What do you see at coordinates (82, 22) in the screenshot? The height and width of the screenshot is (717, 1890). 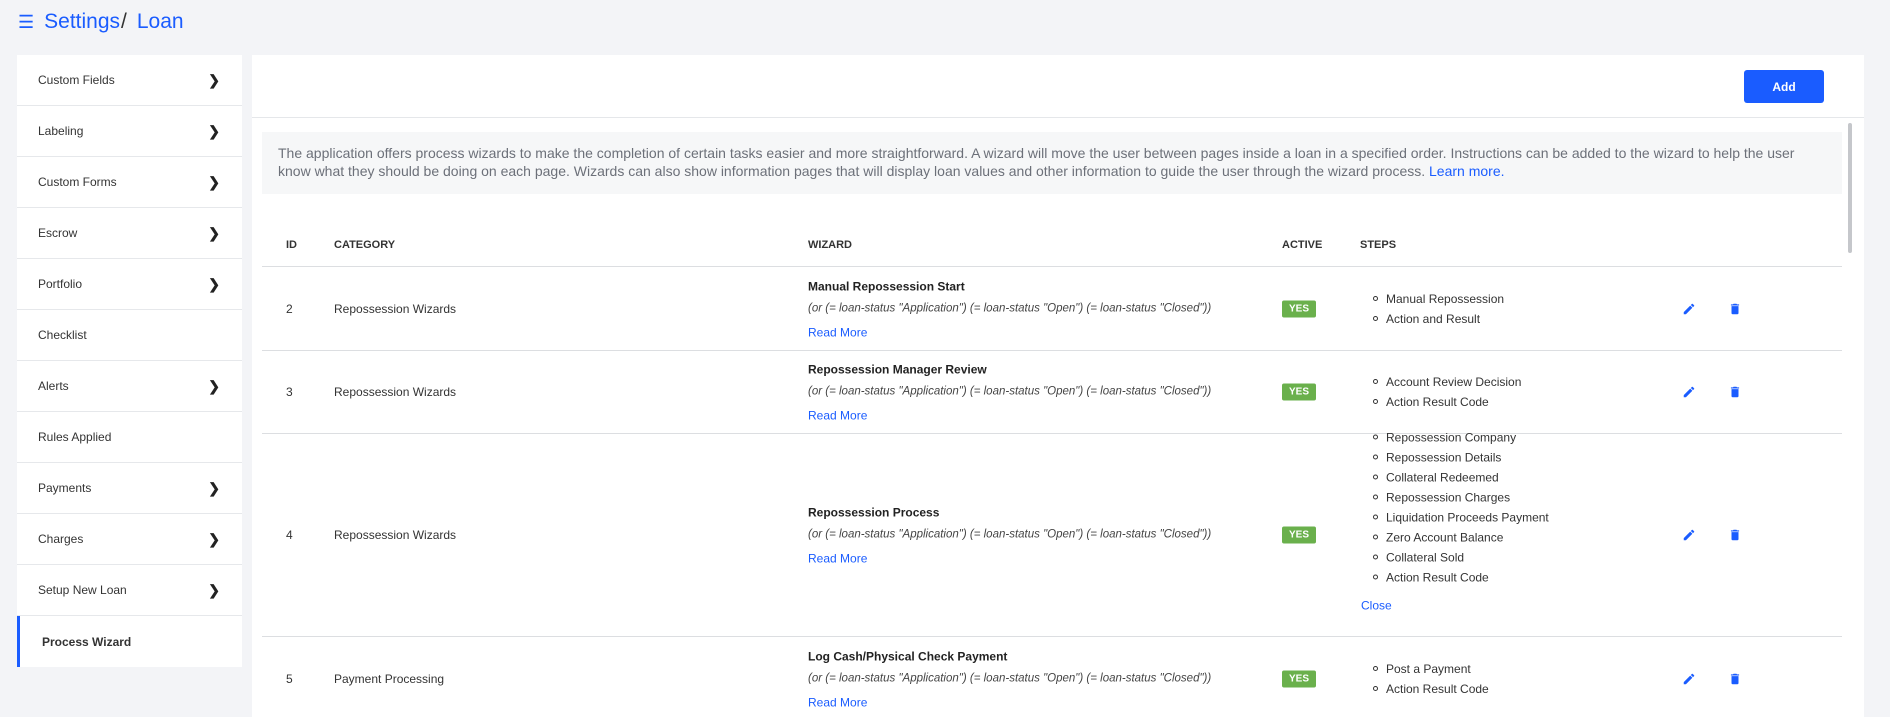 I see `breadcrumb-settings: Settings` at bounding box center [82, 22].